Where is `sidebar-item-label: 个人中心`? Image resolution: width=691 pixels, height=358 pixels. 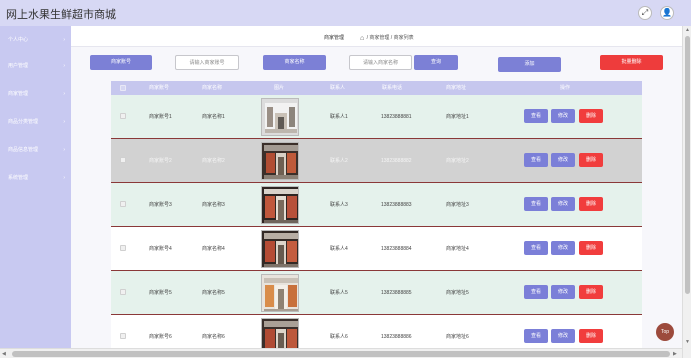 sidebar-item-label: 个人中心 is located at coordinates (18, 40).